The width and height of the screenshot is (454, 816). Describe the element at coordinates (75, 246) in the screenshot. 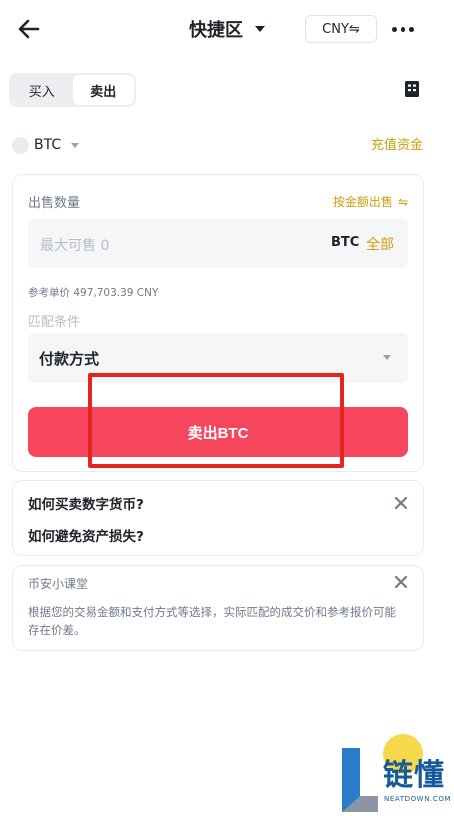

I see `amount-placeholder: 最大可售 0` at that location.